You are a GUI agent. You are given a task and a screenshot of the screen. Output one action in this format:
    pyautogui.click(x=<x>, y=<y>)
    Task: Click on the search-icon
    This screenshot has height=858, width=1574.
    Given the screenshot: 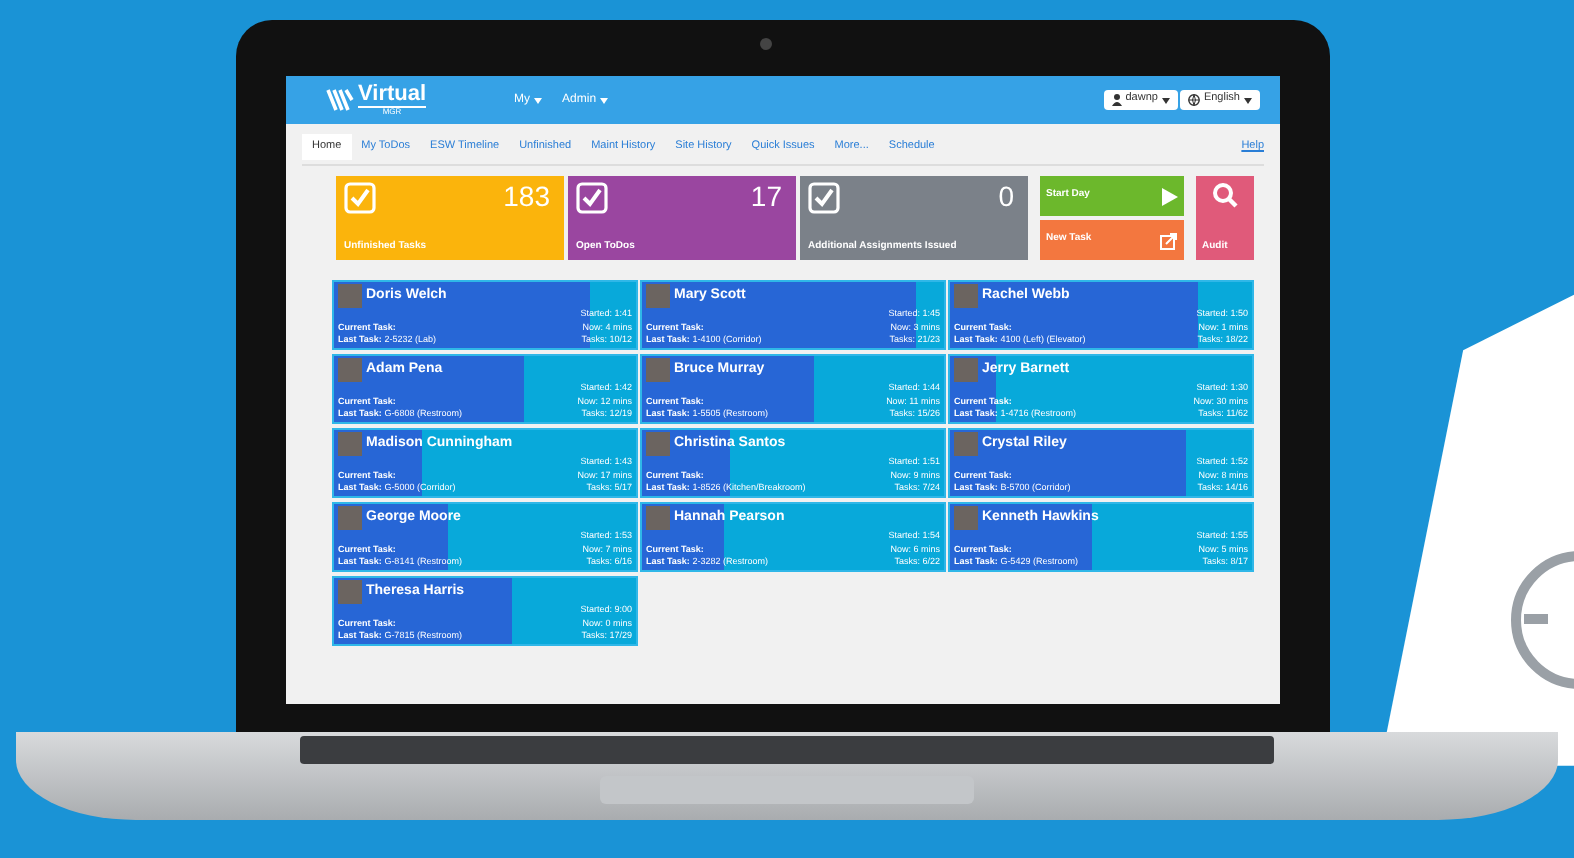 What is the action you would take?
    pyautogui.click(x=1225, y=195)
    